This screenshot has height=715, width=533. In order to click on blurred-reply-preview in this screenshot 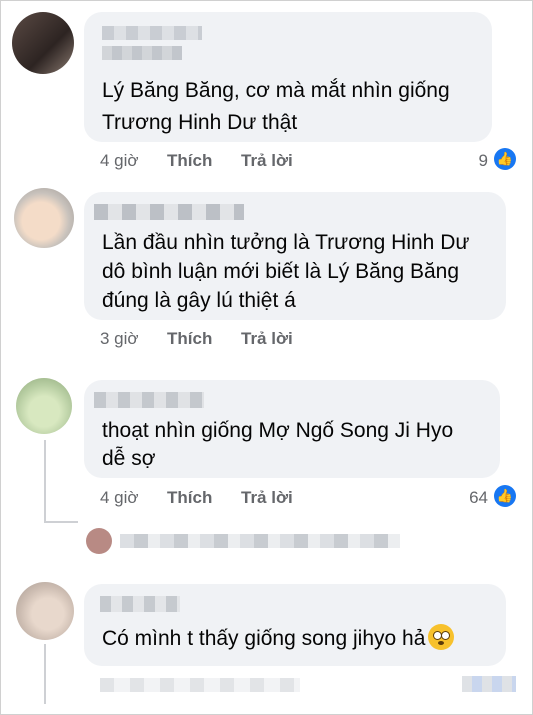, I will do `click(244, 542)`.